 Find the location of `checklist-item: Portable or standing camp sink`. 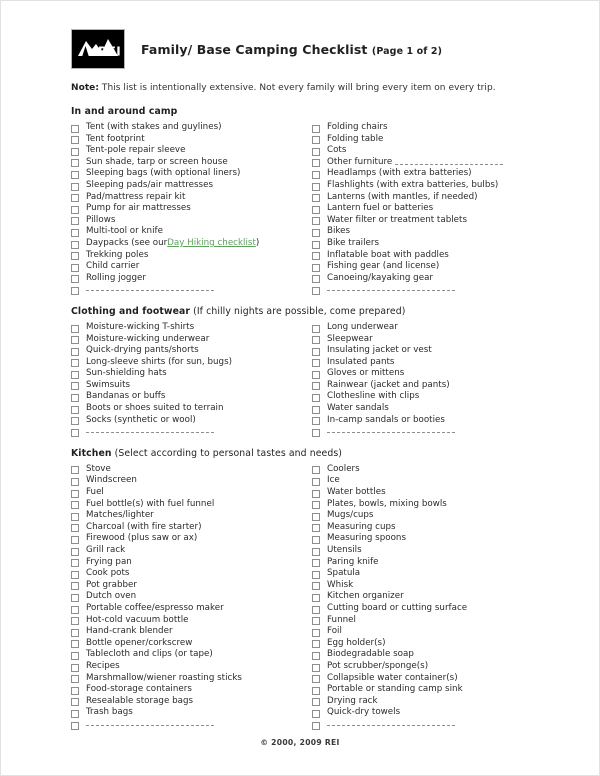

checklist-item: Portable or standing camp sink is located at coordinates (426, 690).